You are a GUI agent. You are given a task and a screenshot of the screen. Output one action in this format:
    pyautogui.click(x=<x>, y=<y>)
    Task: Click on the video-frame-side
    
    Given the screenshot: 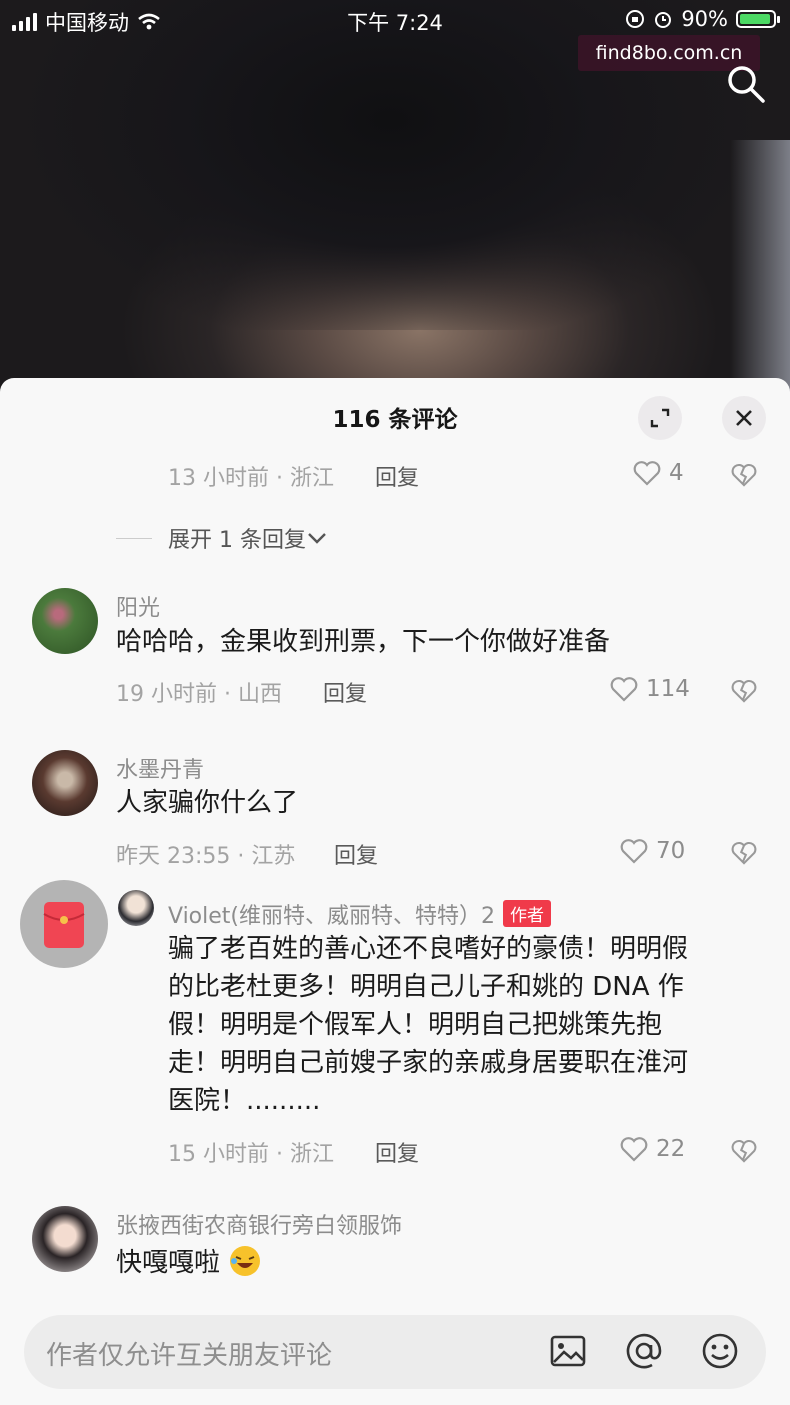 What is the action you would take?
    pyautogui.click(x=760, y=270)
    